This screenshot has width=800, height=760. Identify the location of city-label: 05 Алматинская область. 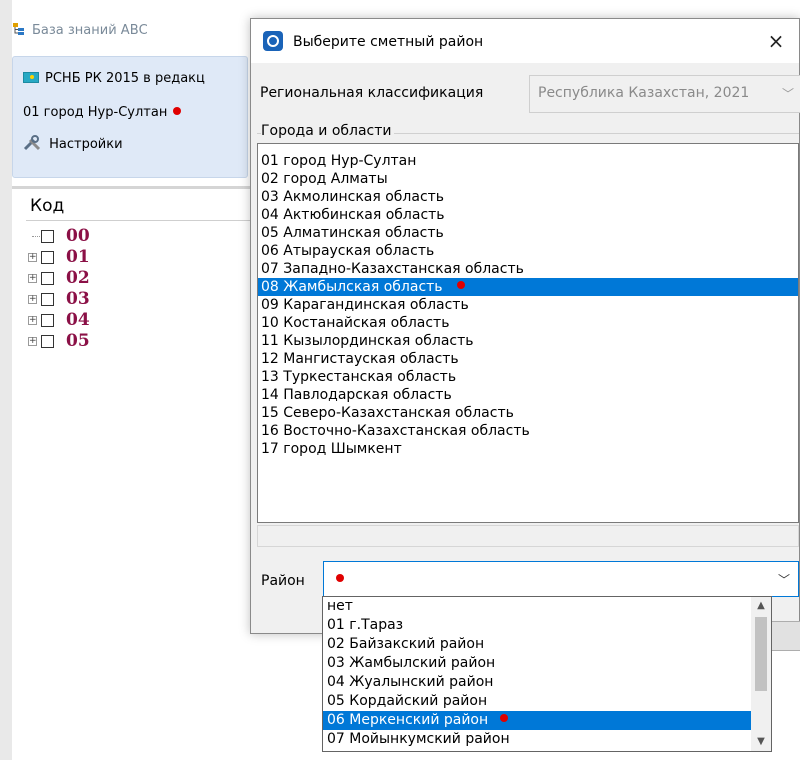
(352, 233).